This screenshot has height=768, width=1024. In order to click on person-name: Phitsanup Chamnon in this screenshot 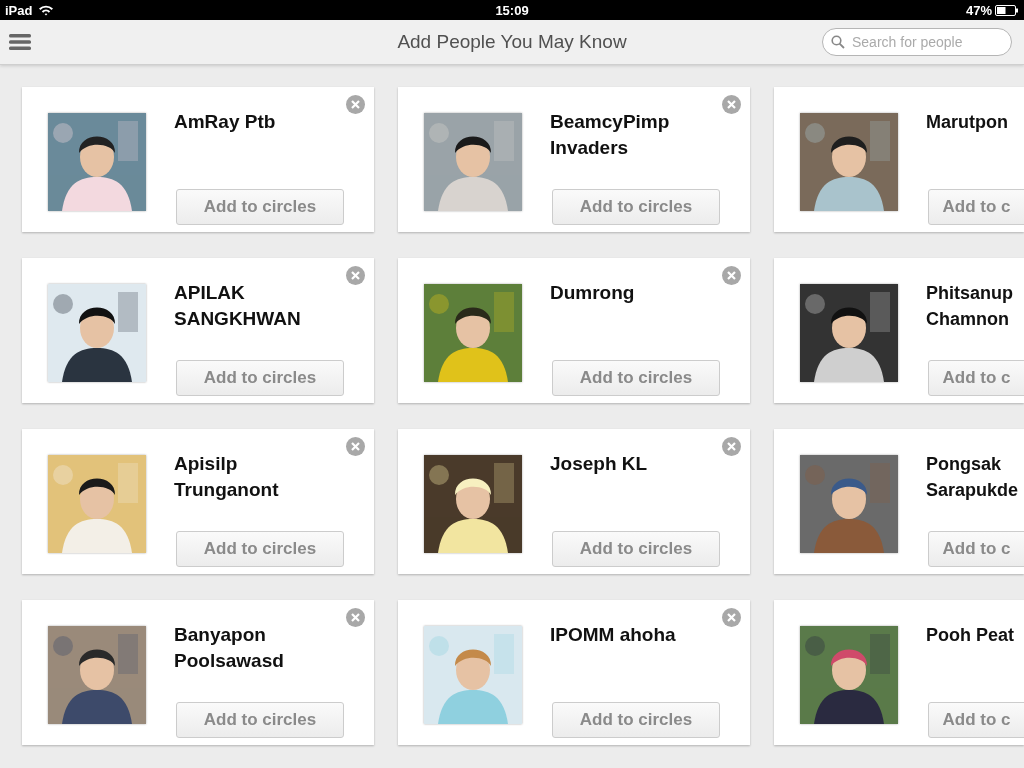, I will do `click(970, 306)`.